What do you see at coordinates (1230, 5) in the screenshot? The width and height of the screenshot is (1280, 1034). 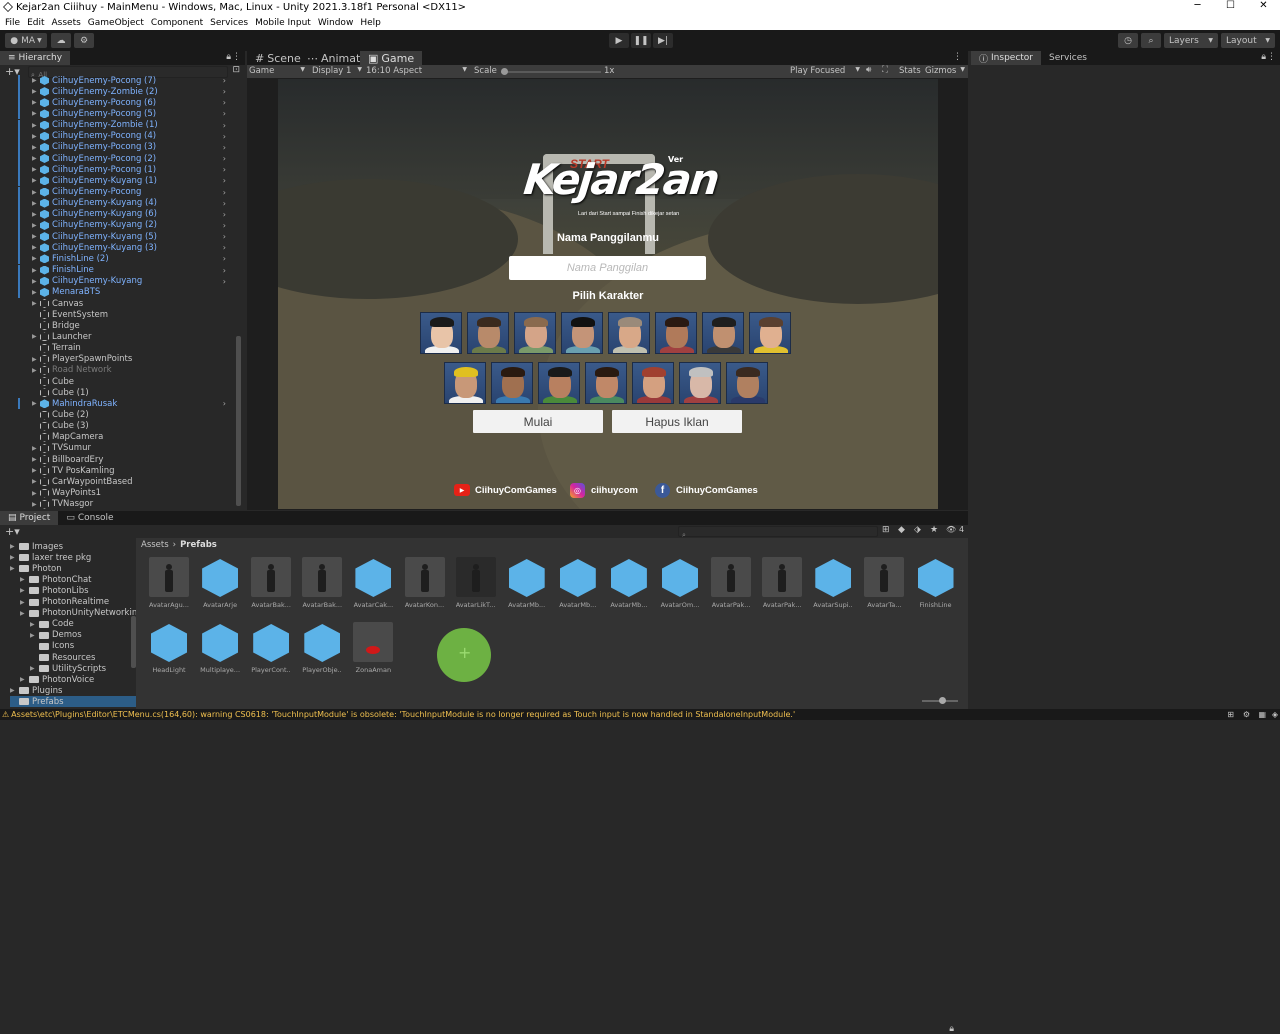 I see `maximize-button: ☐` at bounding box center [1230, 5].